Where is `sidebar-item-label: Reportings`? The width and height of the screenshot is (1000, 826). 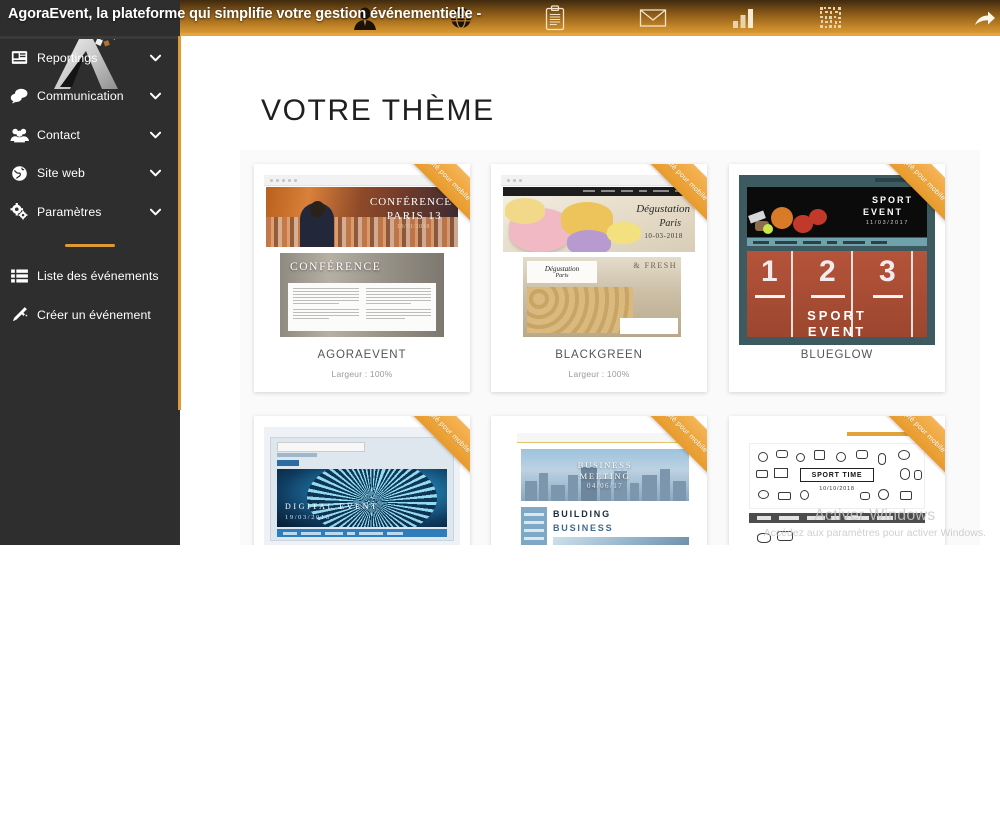
sidebar-item-label: Reportings is located at coordinates (67, 57).